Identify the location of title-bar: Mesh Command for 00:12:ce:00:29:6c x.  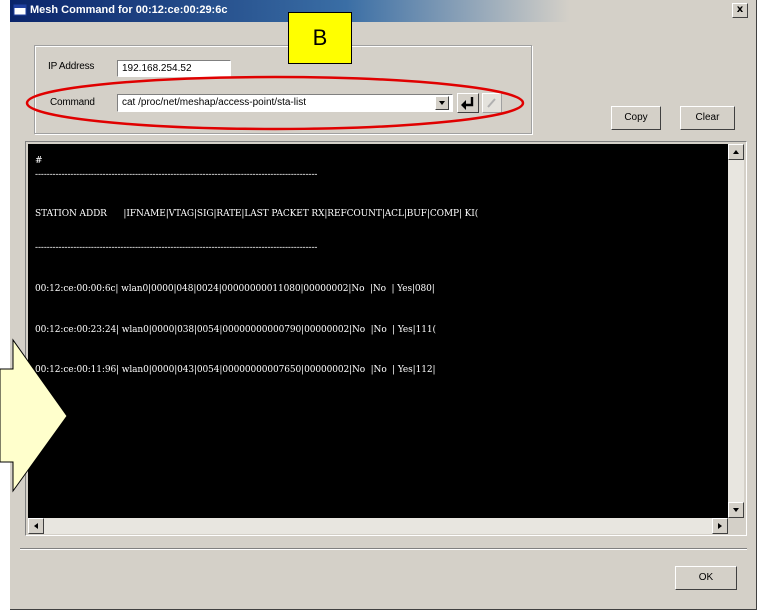
(383, 11).